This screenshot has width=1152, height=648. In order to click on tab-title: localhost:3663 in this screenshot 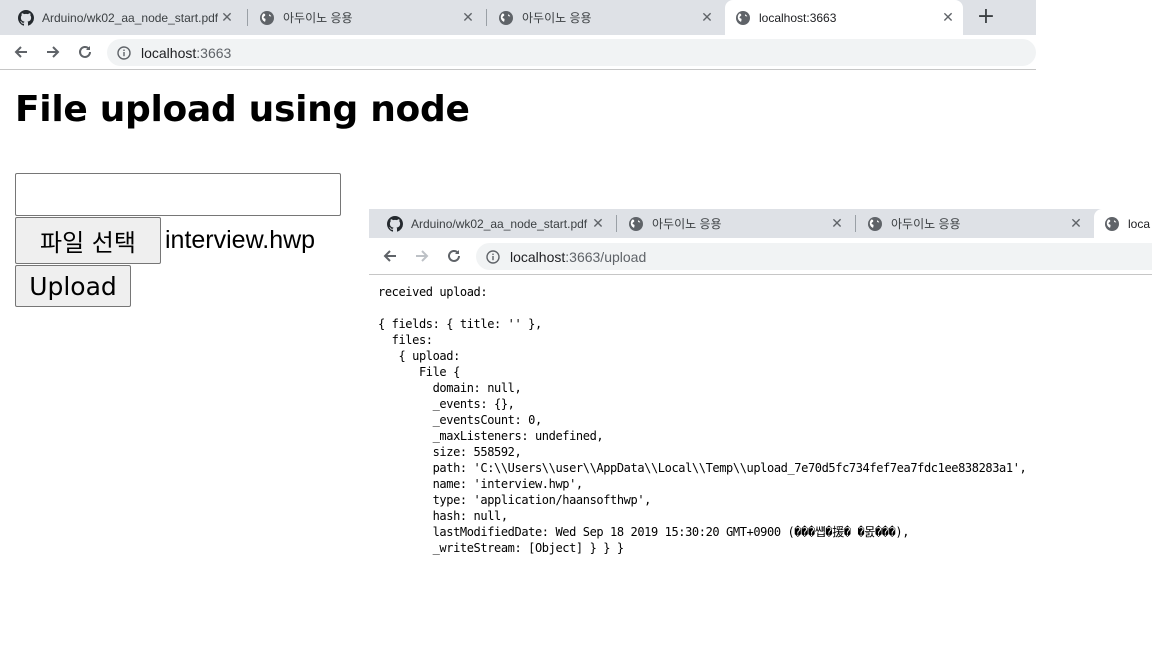, I will do `click(798, 17)`.